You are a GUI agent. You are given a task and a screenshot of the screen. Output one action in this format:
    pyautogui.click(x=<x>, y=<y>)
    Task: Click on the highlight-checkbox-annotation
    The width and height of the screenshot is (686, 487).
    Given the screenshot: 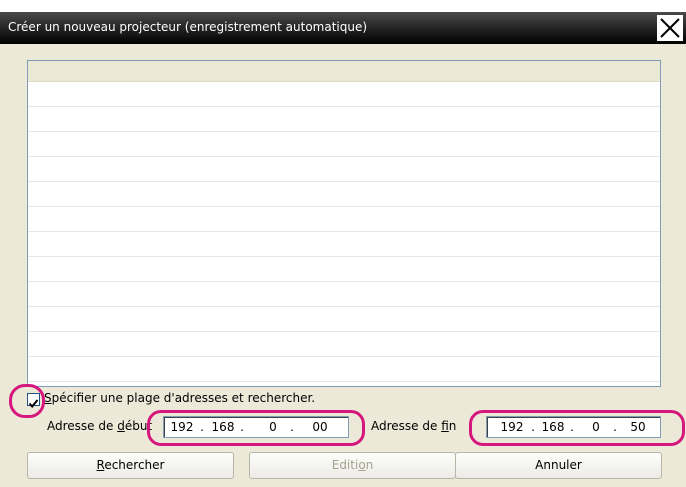 What is the action you would take?
    pyautogui.click(x=27, y=401)
    